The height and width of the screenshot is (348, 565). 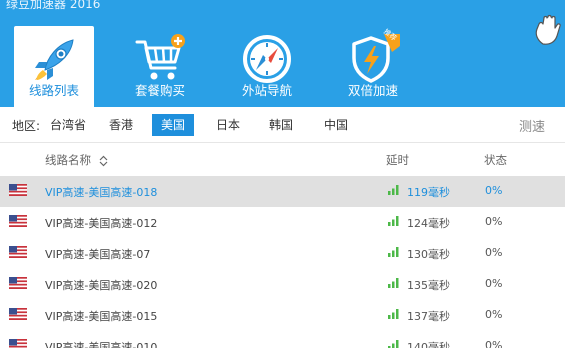 What do you see at coordinates (336, 125) in the screenshot?
I see `region-china: 中国` at bounding box center [336, 125].